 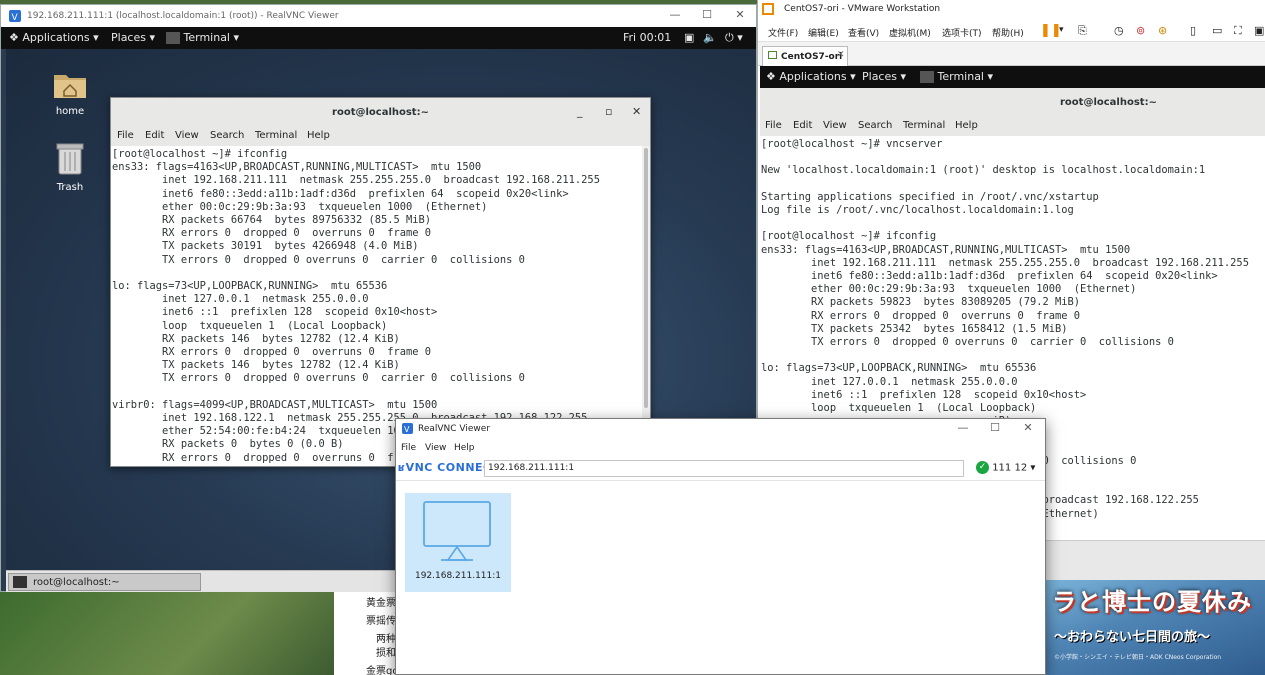 What do you see at coordinates (104, 582) in the screenshot?
I see `taskbar-item-terminal: root@localhost:~` at bounding box center [104, 582].